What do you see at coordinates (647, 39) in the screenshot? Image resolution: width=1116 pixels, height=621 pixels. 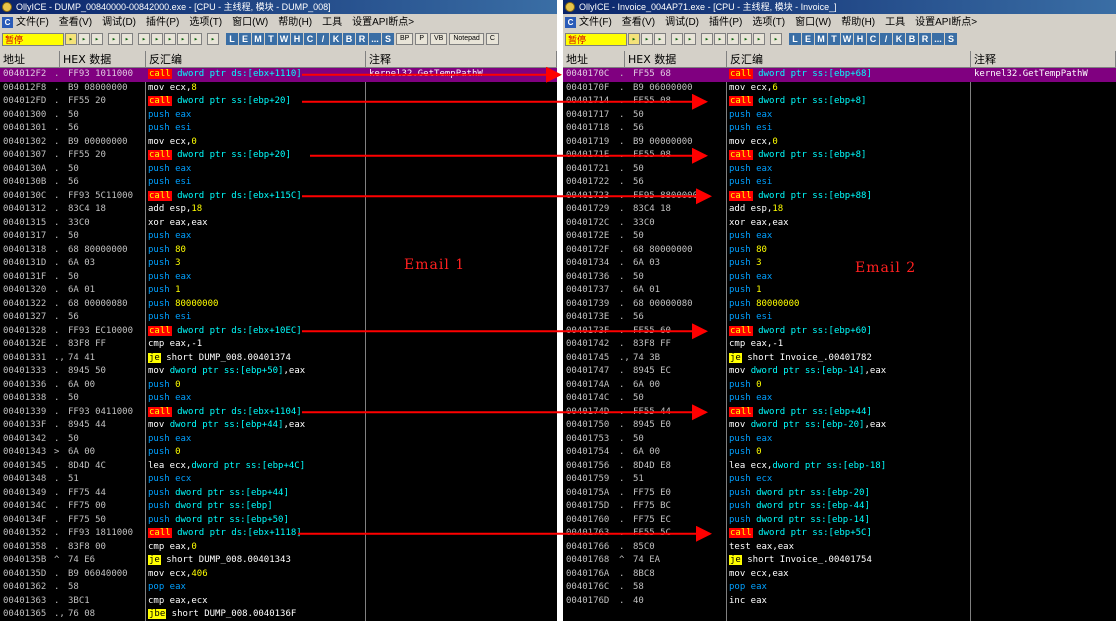 I see `rewind-icon: ▸` at bounding box center [647, 39].